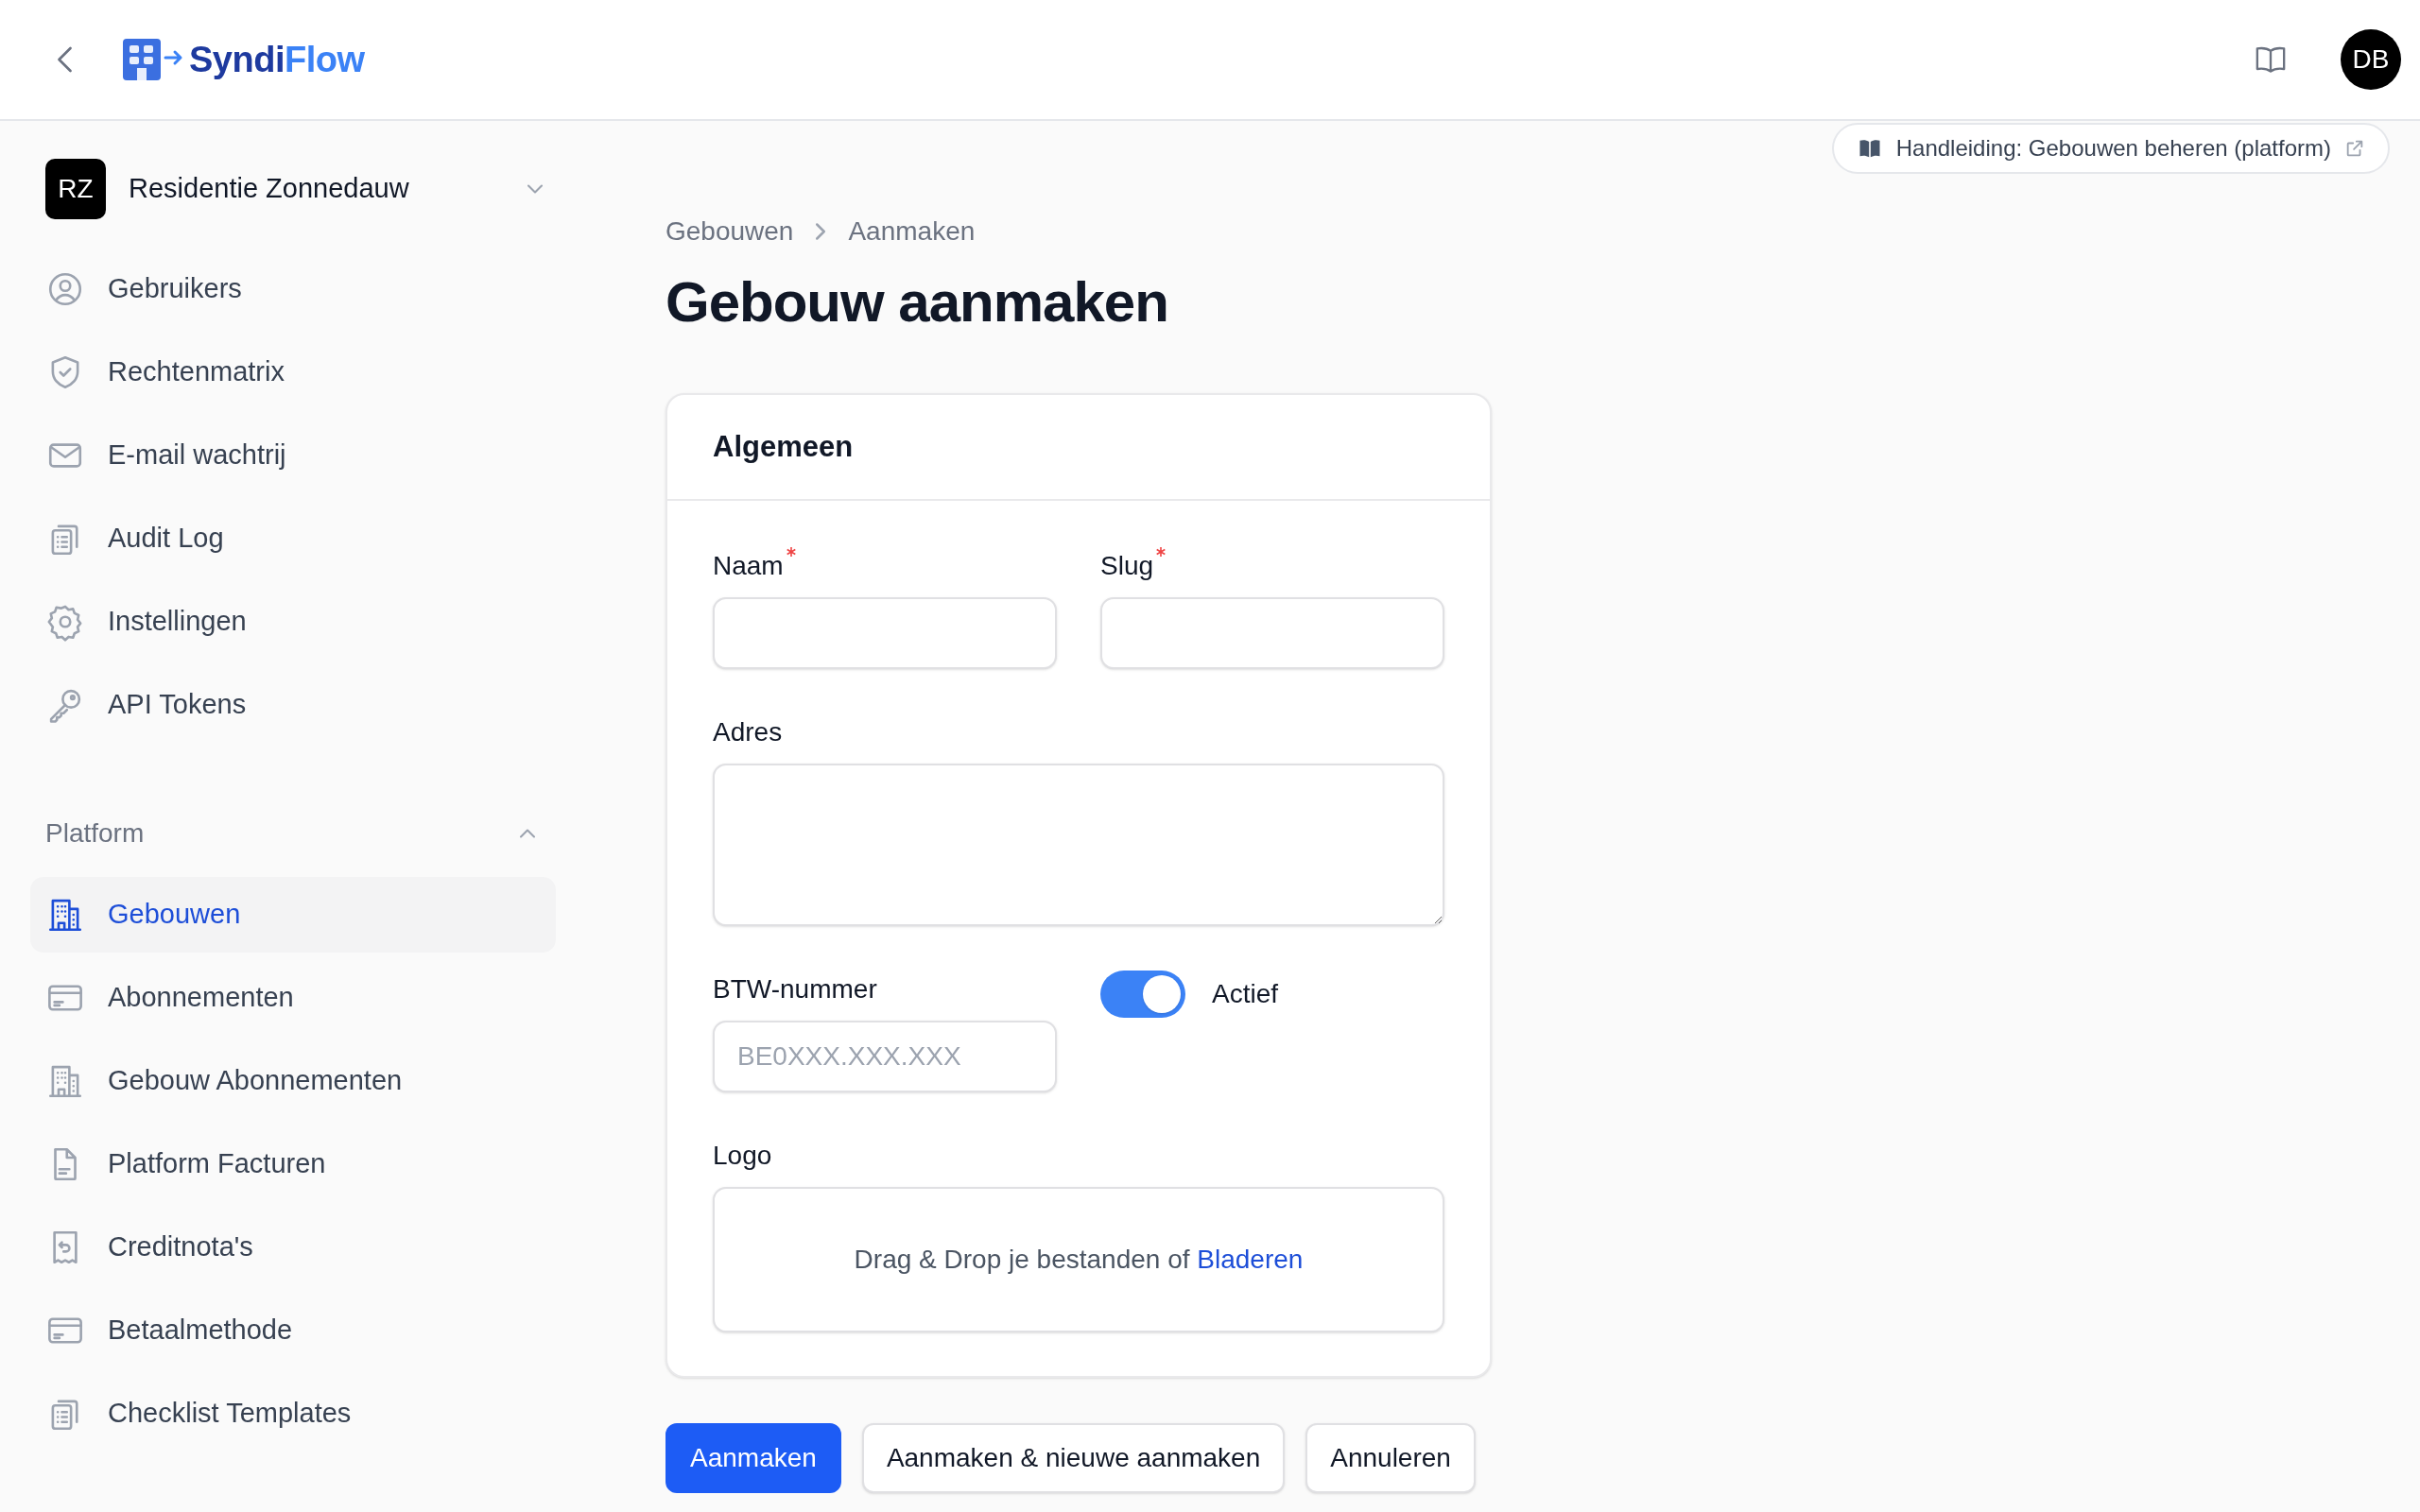  Describe the element at coordinates (293, 705) in the screenshot. I see `nav-item: API Tokens` at that location.